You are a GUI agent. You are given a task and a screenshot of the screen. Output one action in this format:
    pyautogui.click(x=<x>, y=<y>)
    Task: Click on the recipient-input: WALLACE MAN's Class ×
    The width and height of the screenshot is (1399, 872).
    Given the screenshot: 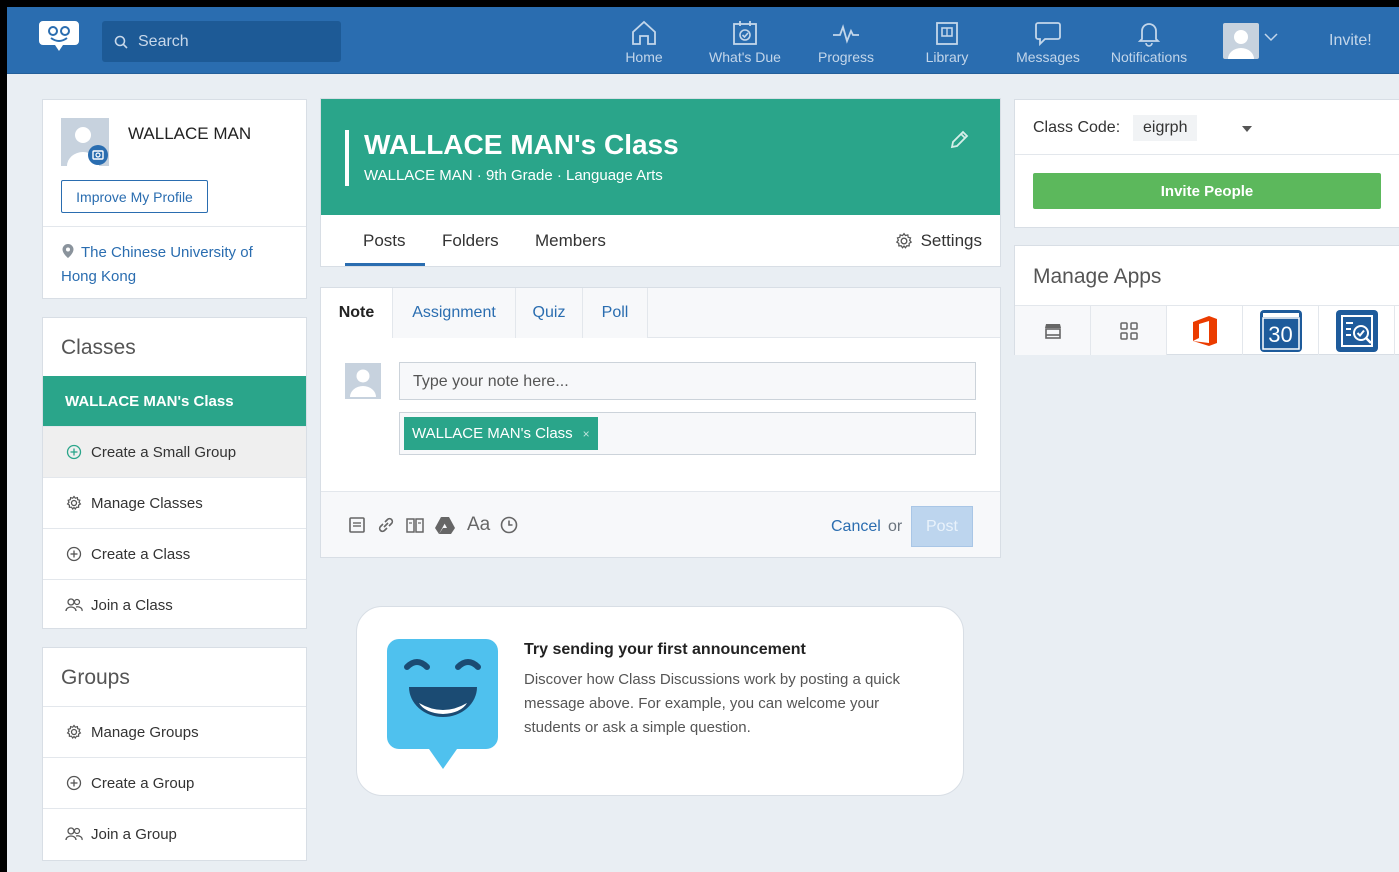 What is the action you would take?
    pyautogui.click(x=687, y=433)
    